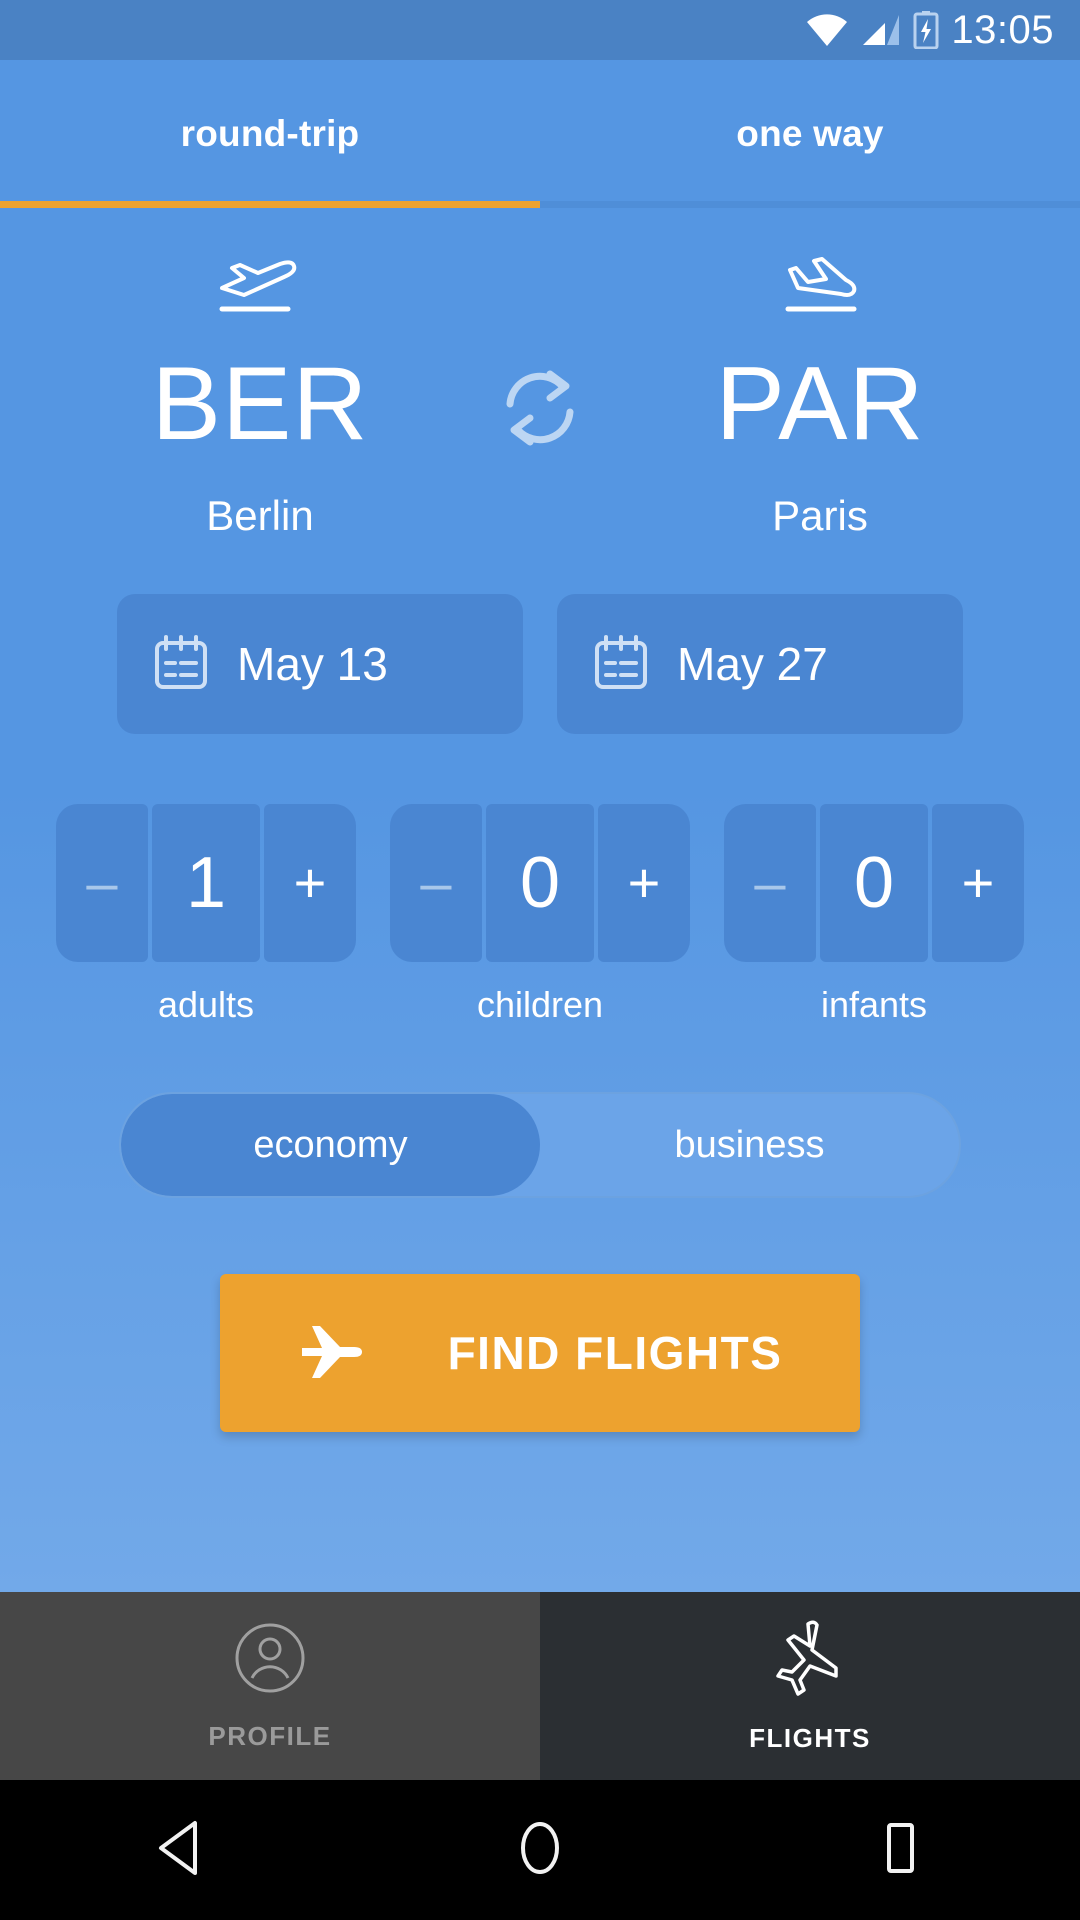 This screenshot has height=1920, width=1080. I want to click on infants-decrement-button: –, so click(770, 883).